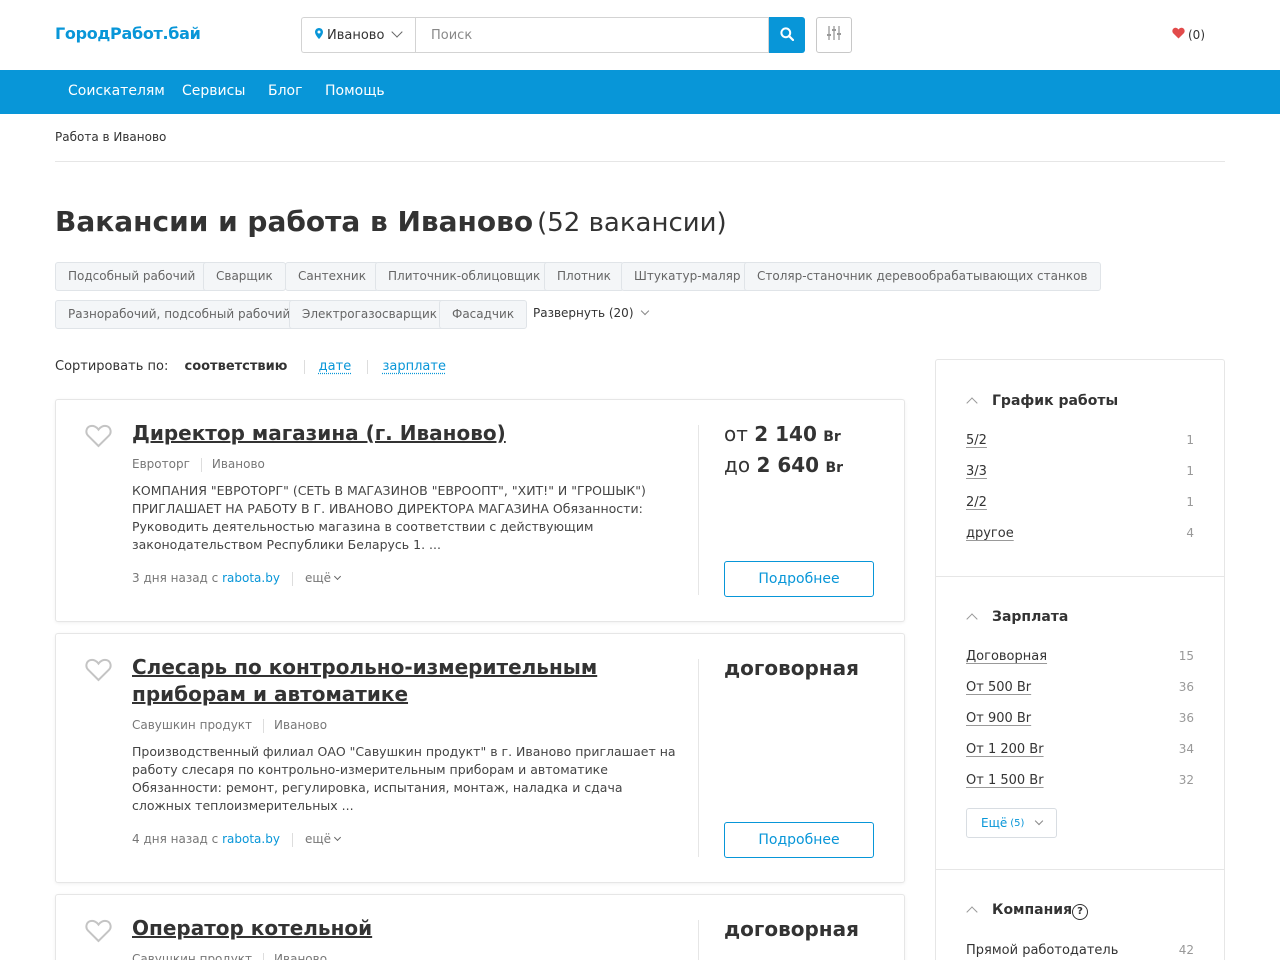  Describe the element at coordinates (592, 35) in the screenshot. I see `search-input` at that location.